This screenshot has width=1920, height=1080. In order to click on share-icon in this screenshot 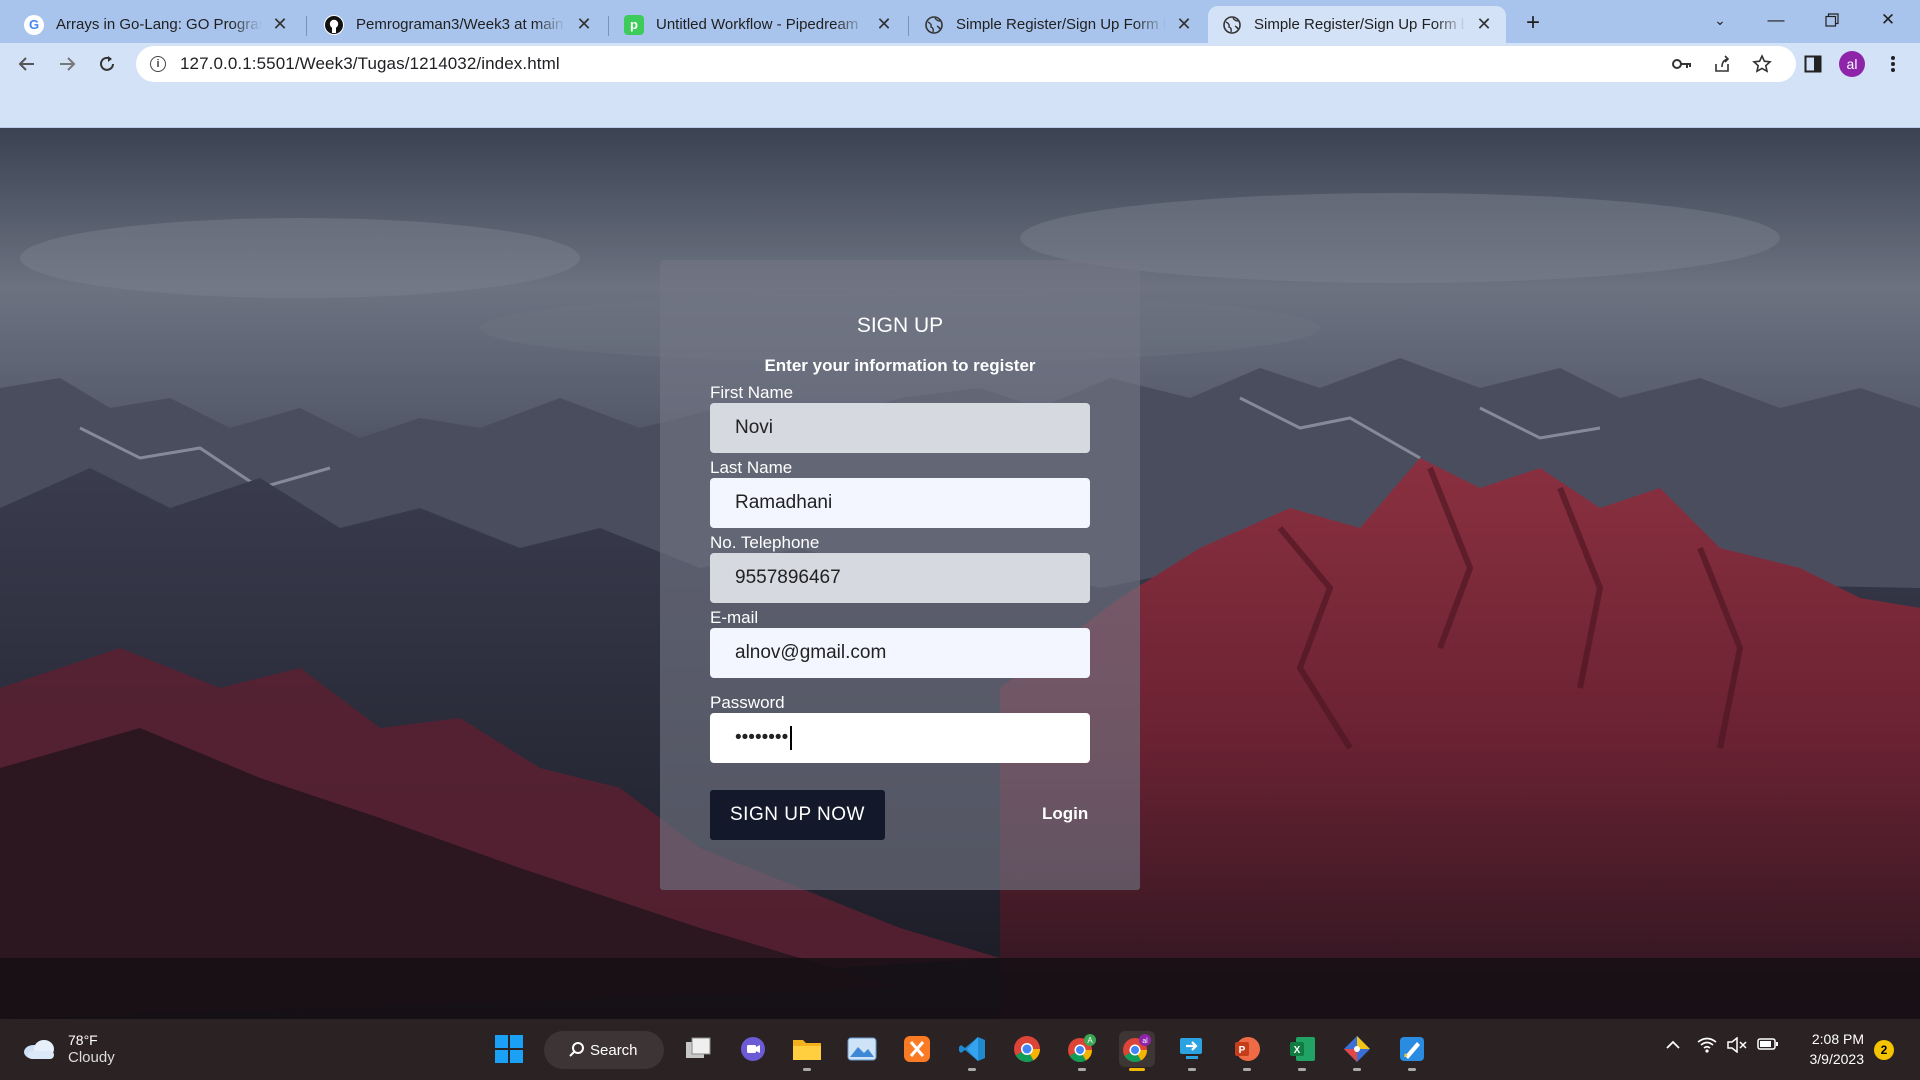, I will do `click(1722, 64)`.